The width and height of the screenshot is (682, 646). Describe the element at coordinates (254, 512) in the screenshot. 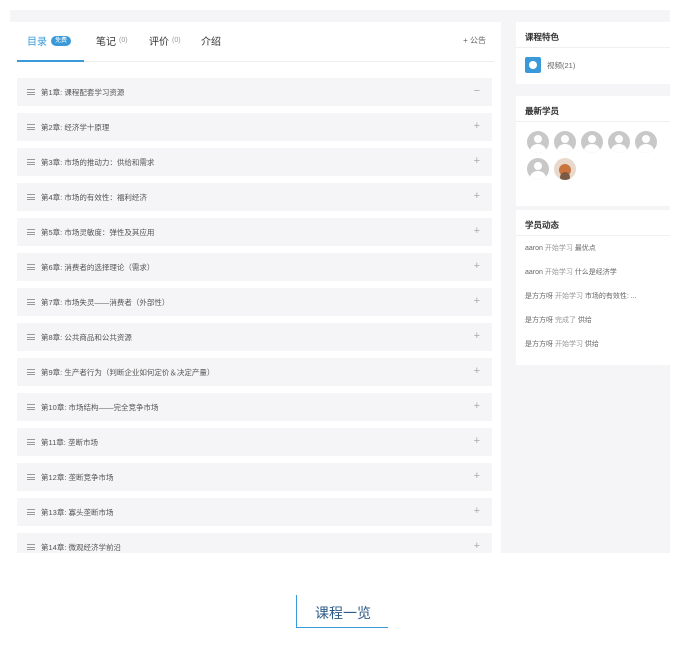

I see `chapter-row: 第13章: 寡头垄断市场 +` at that location.